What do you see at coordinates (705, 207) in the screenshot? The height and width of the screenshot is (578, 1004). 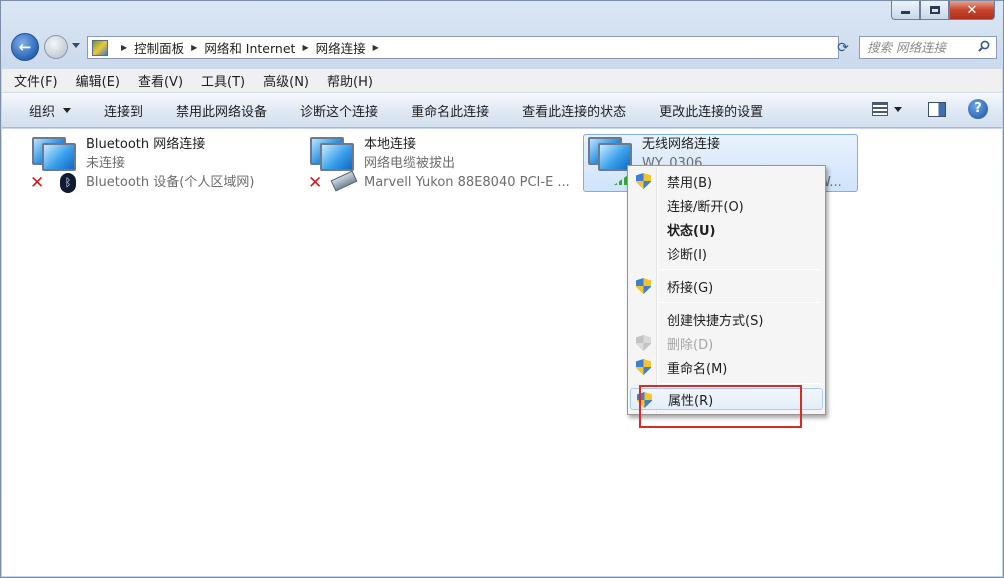 I see `menu-item-label: 连接/断开(O)` at bounding box center [705, 207].